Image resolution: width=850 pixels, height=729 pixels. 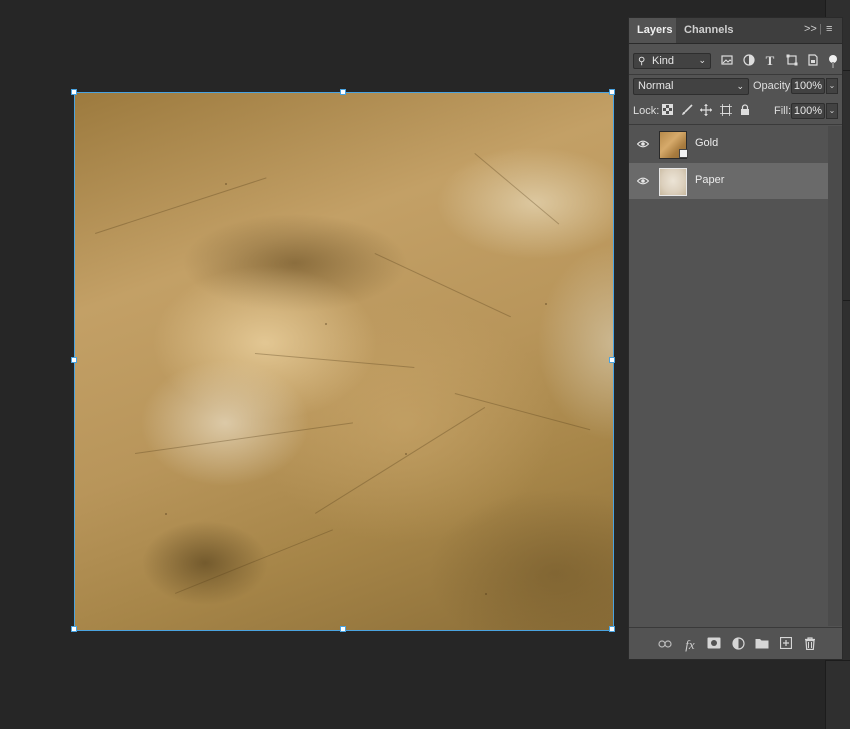 I want to click on layer-row-gold: Gold, so click(x=728, y=144).